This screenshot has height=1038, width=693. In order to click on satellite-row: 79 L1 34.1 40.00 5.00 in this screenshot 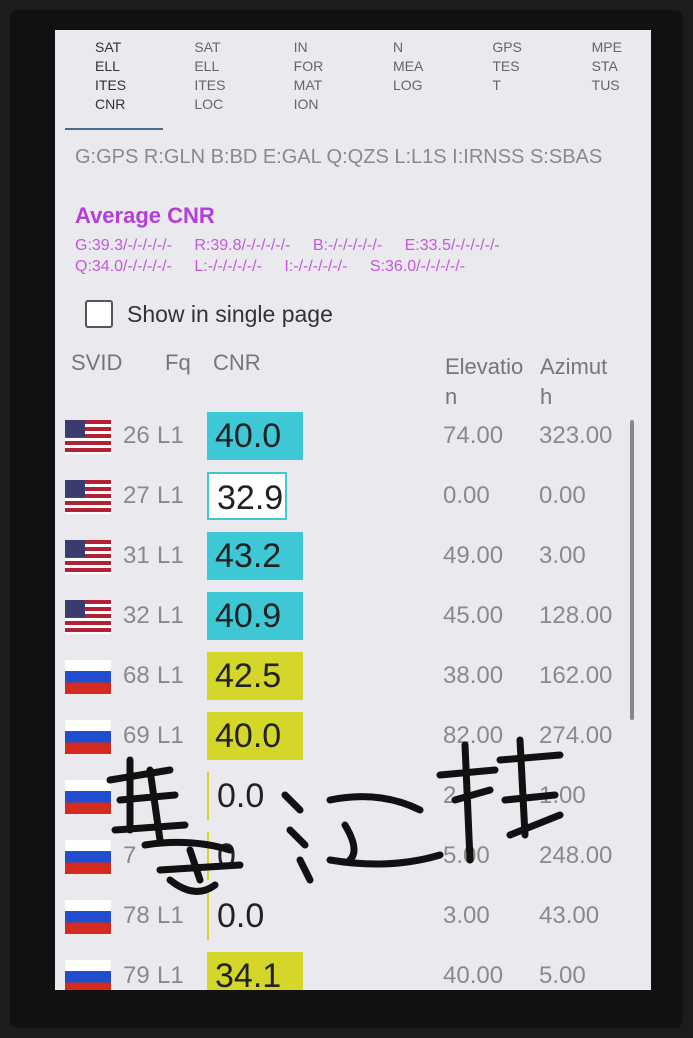, I will do `click(353, 970)`.